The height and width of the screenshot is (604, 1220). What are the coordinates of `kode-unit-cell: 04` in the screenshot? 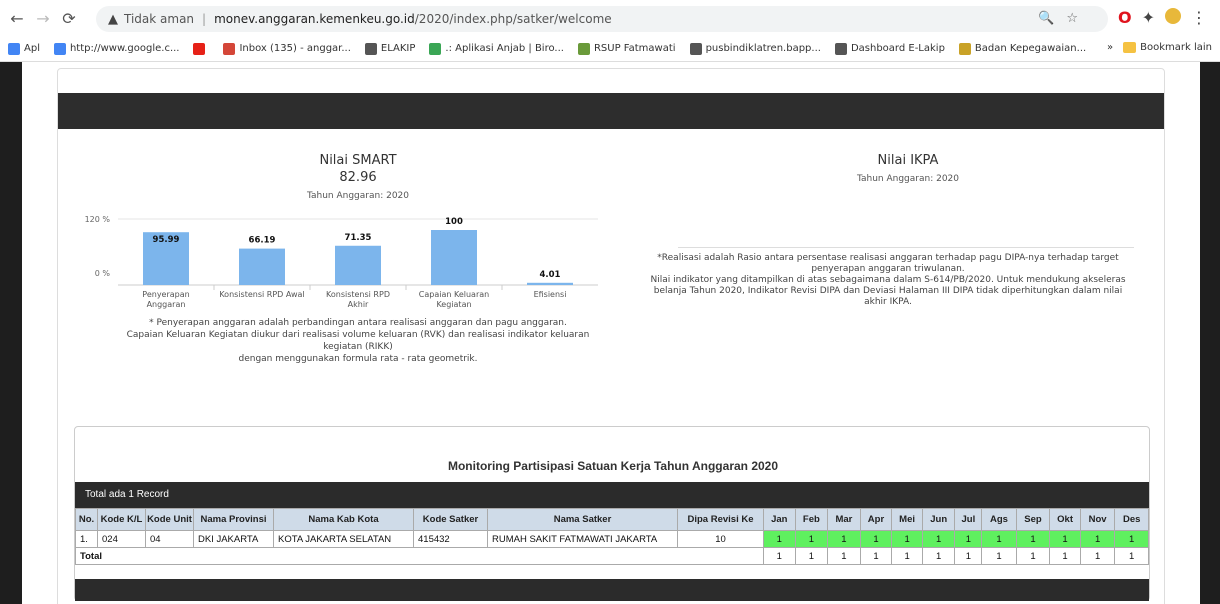 It's located at (169, 539).